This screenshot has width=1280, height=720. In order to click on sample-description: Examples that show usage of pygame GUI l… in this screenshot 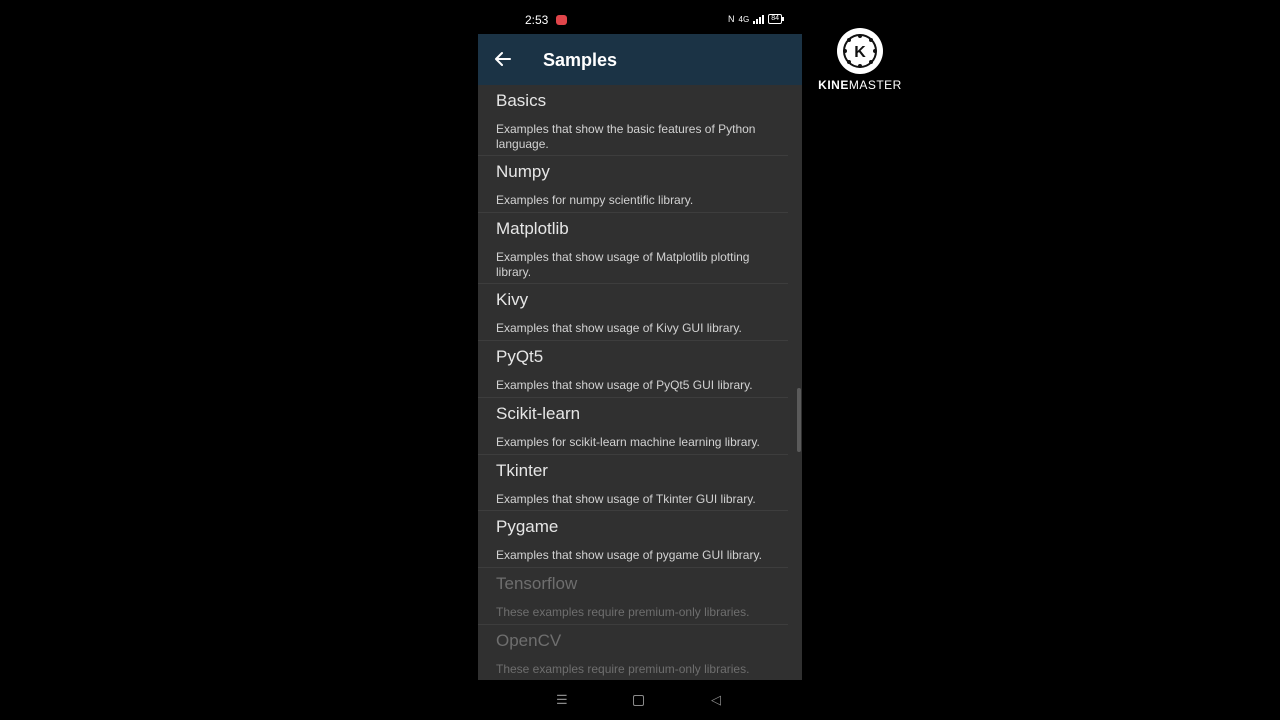, I will do `click(629, 555)`.